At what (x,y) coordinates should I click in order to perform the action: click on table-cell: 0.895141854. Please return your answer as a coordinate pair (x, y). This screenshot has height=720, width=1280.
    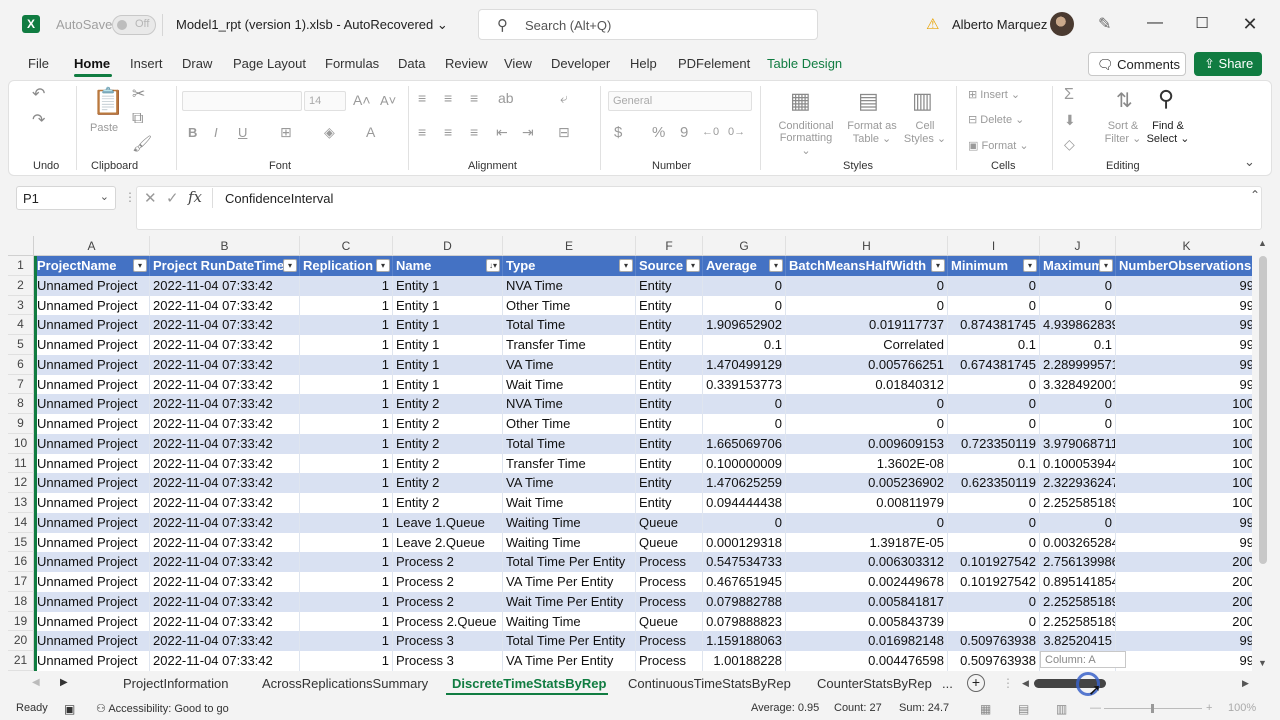
    Looking at the image, I should click on (1078, 582).